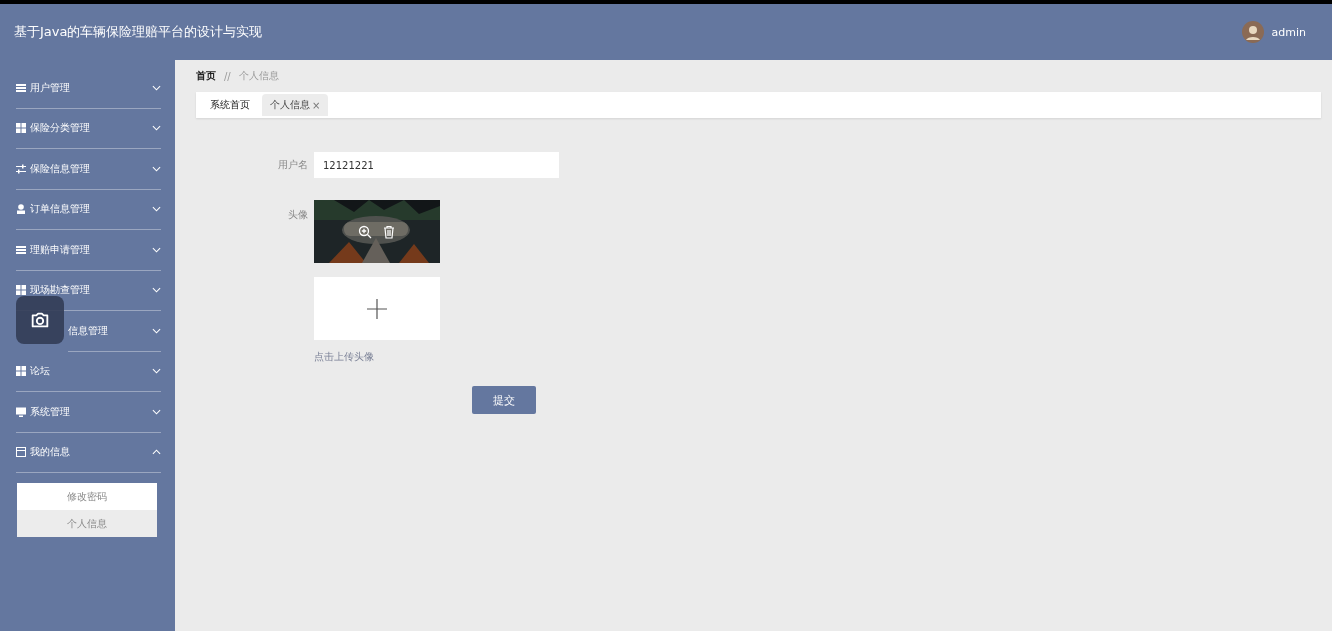  I want to click on submenu-item: 个人信息, so click(87, 523).